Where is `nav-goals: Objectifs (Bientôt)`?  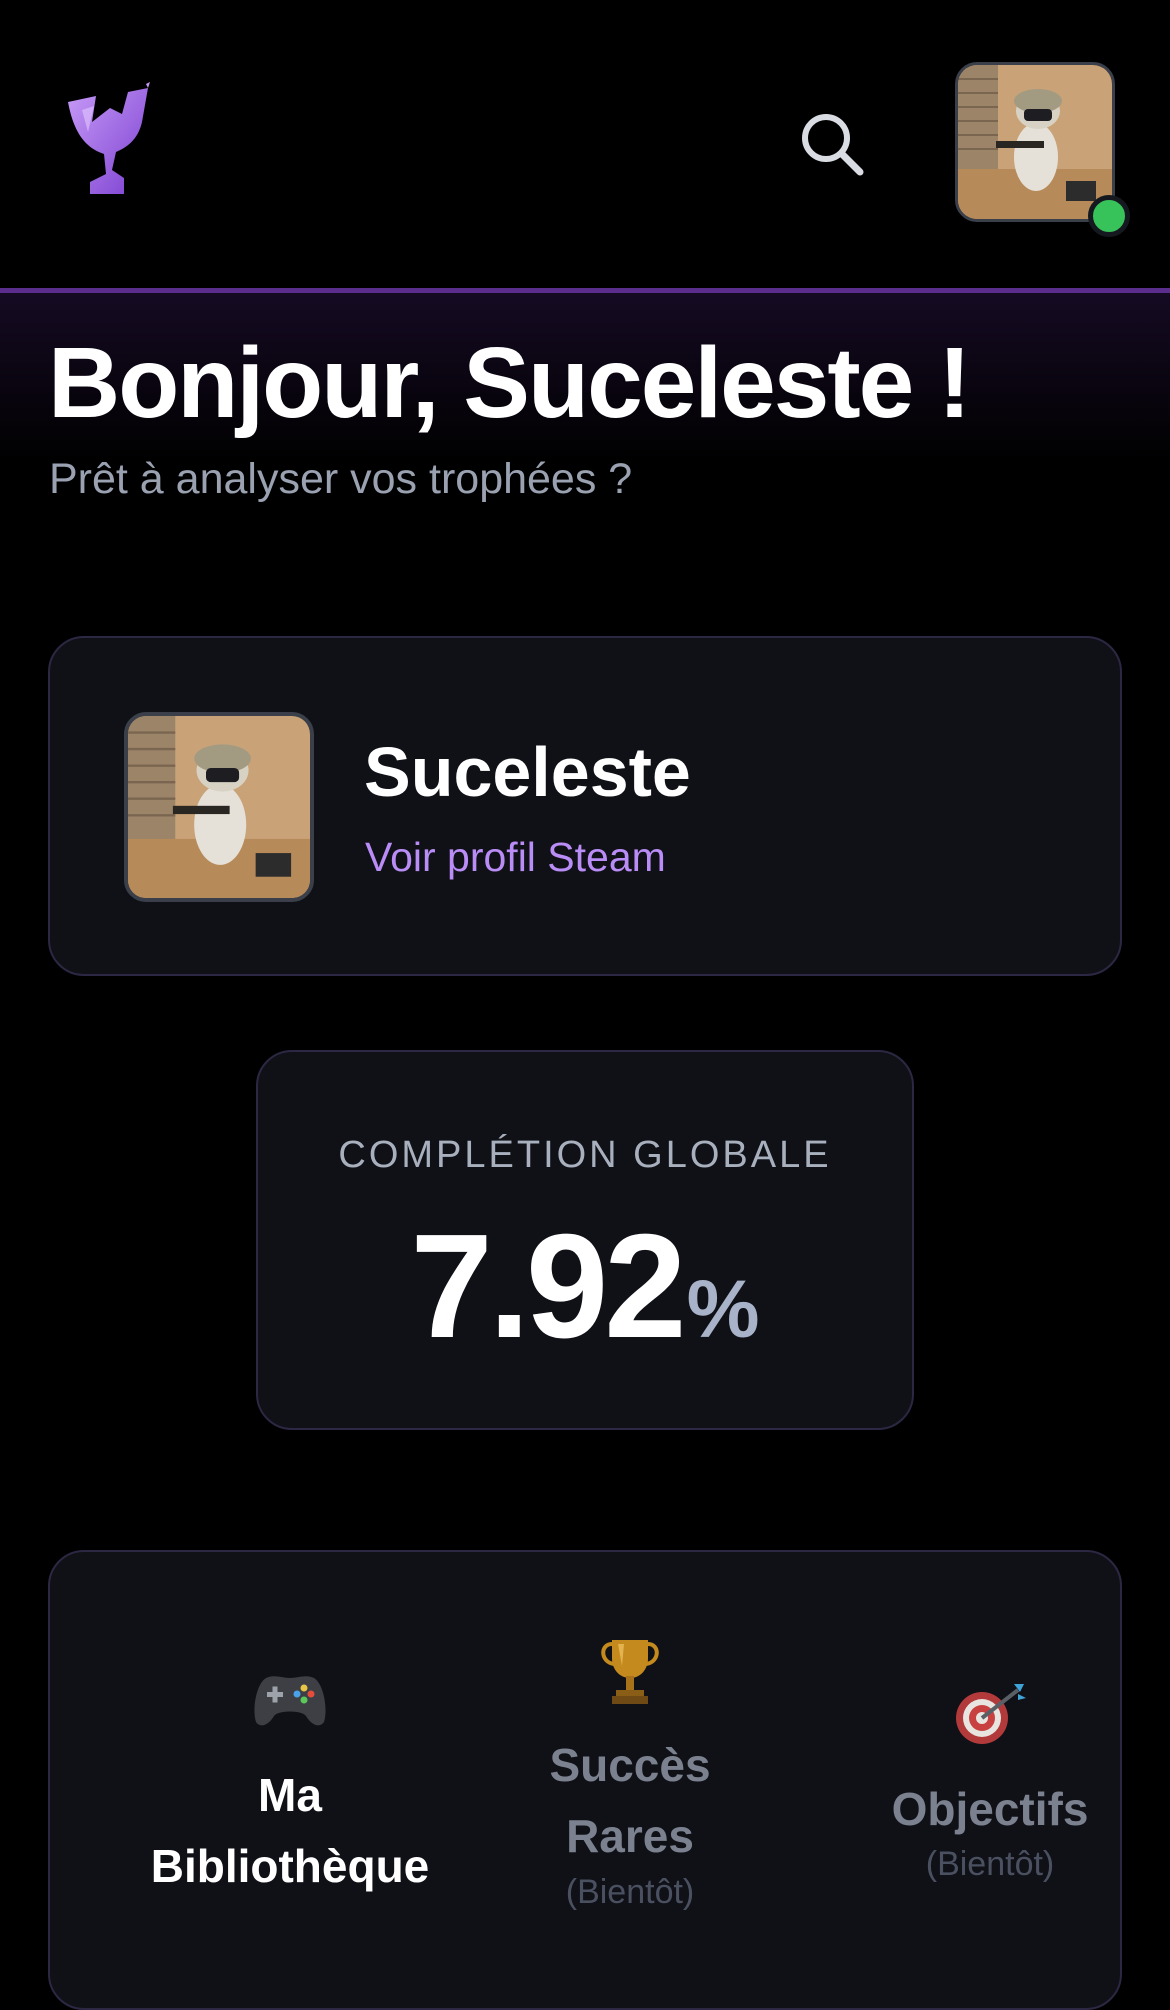
nav-goals: Objectifs (Bientôt) is located at coordinates (990, 1783).